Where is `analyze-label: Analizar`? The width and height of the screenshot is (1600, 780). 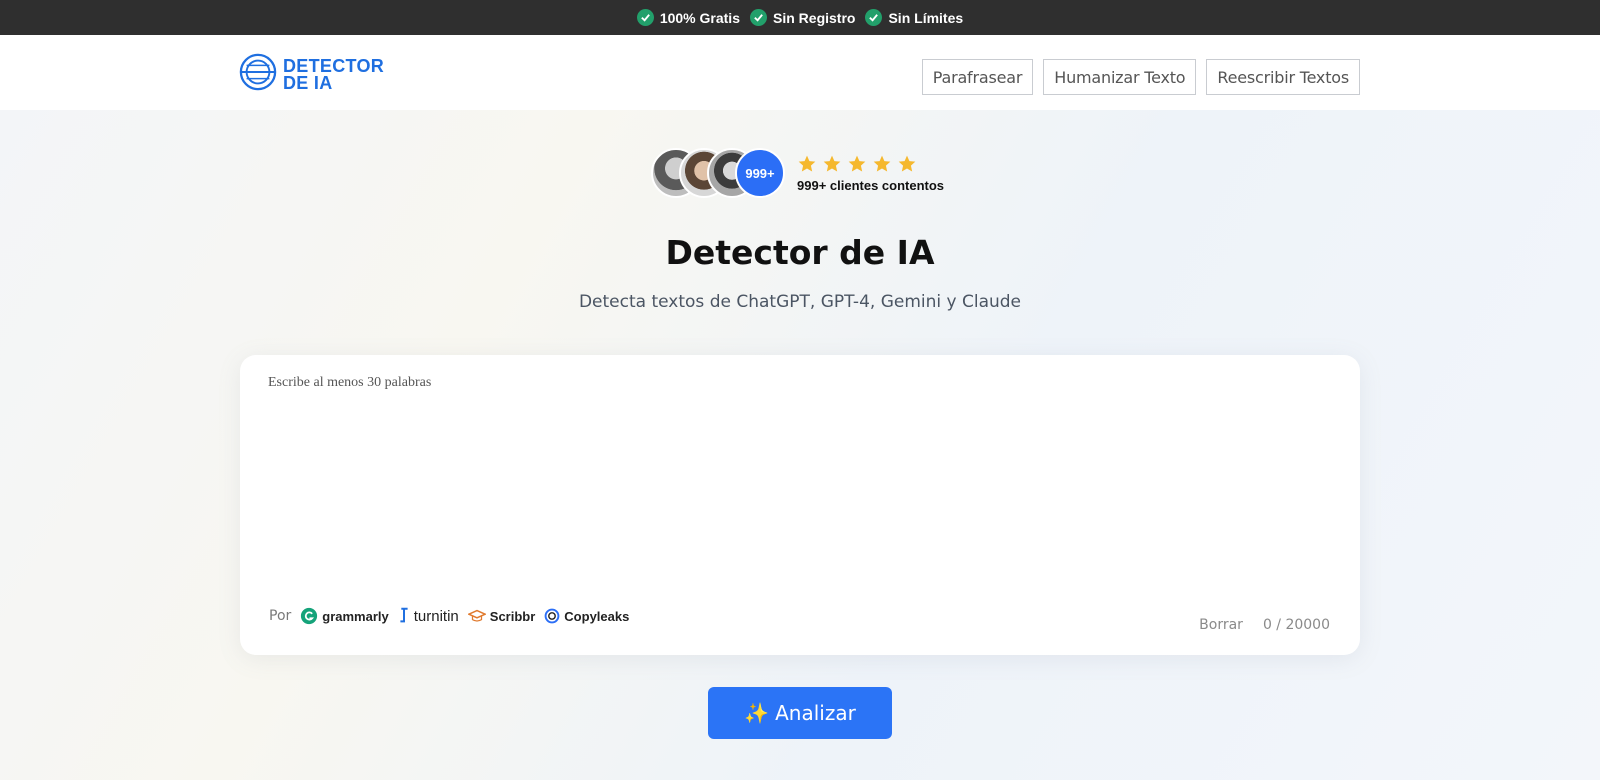
analyze-label: Analizar is located at coordinates (815, 713).